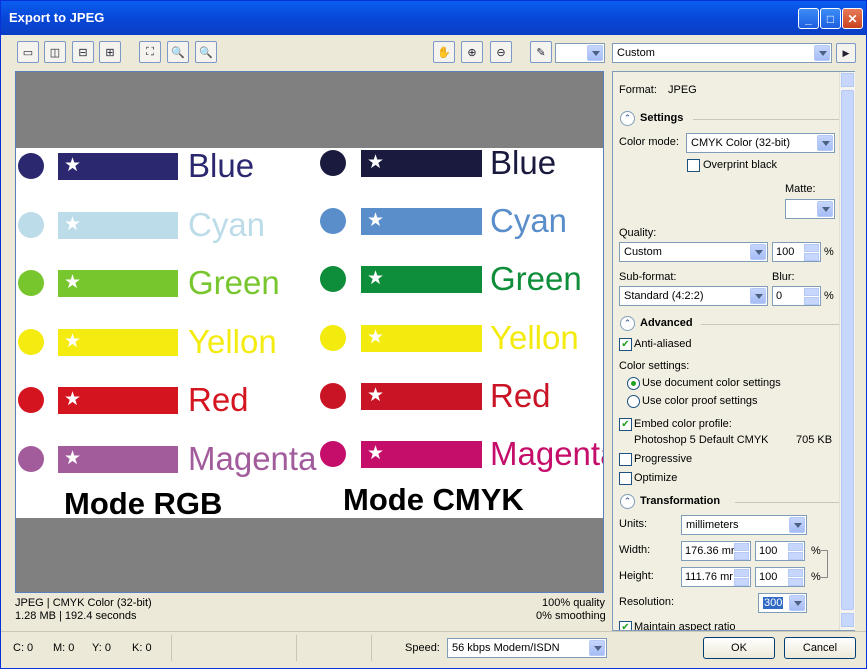  Describe the element at coordinates (654, 366) in the screenshot. I see `color-settings-label: Color settings:` at that location.